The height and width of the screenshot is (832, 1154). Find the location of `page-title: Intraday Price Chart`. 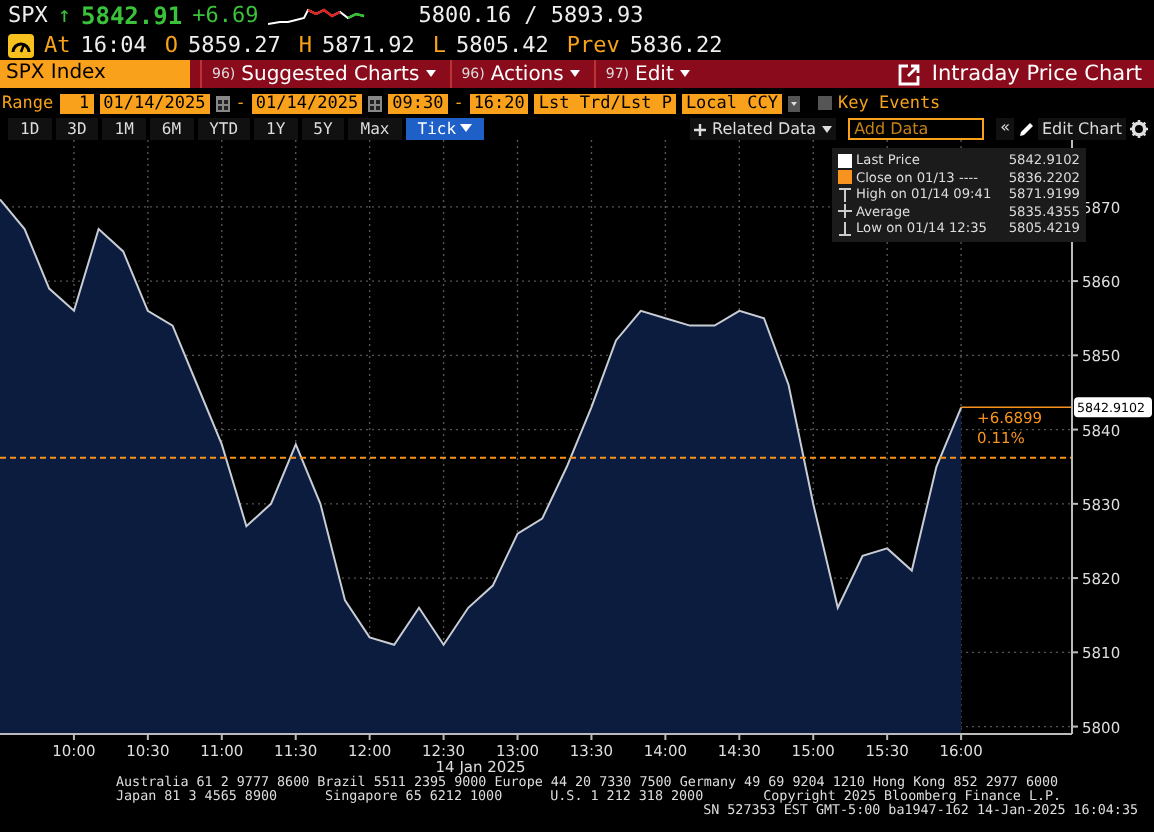

page-title: Intraday Price Chart is located at coordinates (1036, 74).